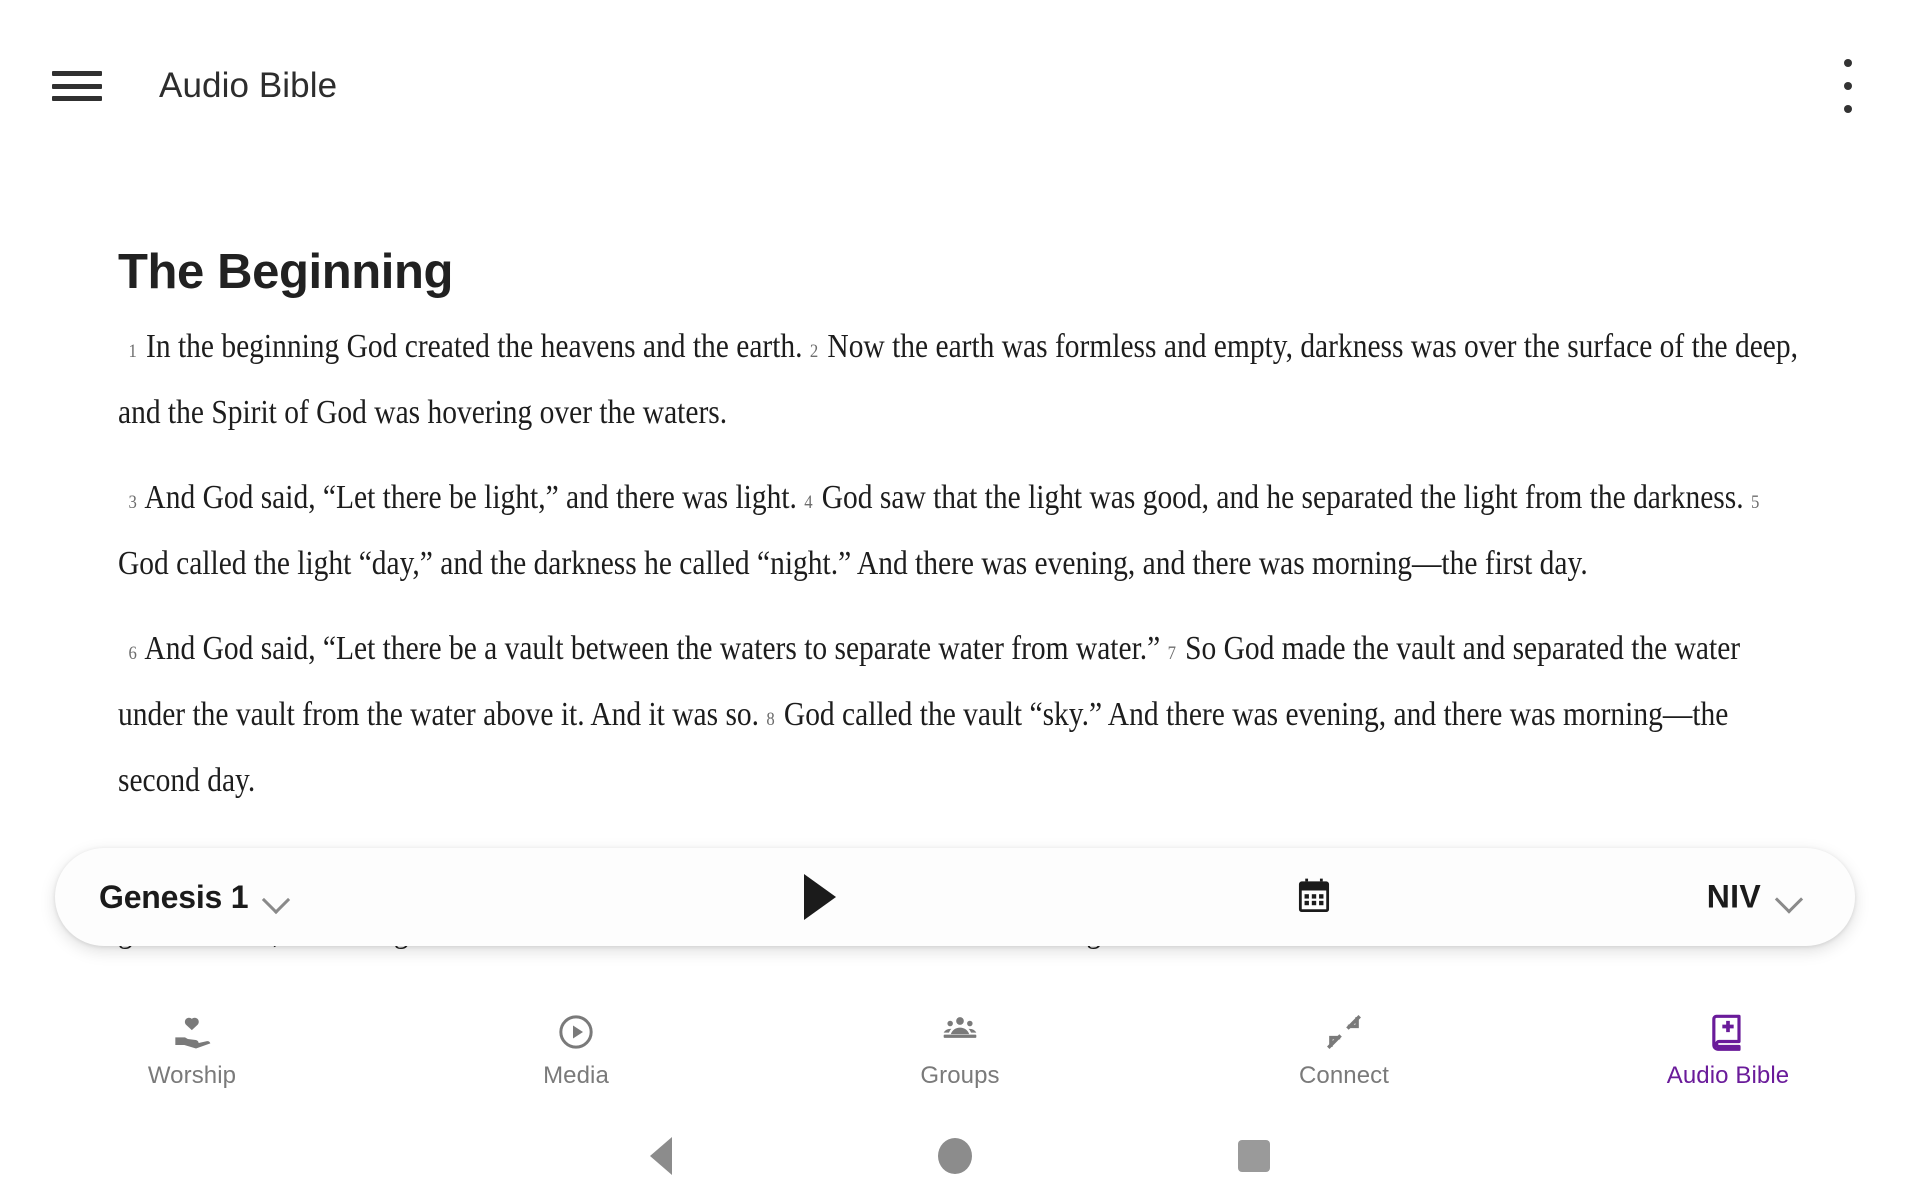 The width and height of the screenshot is (1920, 1200). What do you see at coordinates (1733, 896) in the screenshot?
I see `bible-version-label: NIV` at bounding box center [1733, 896].